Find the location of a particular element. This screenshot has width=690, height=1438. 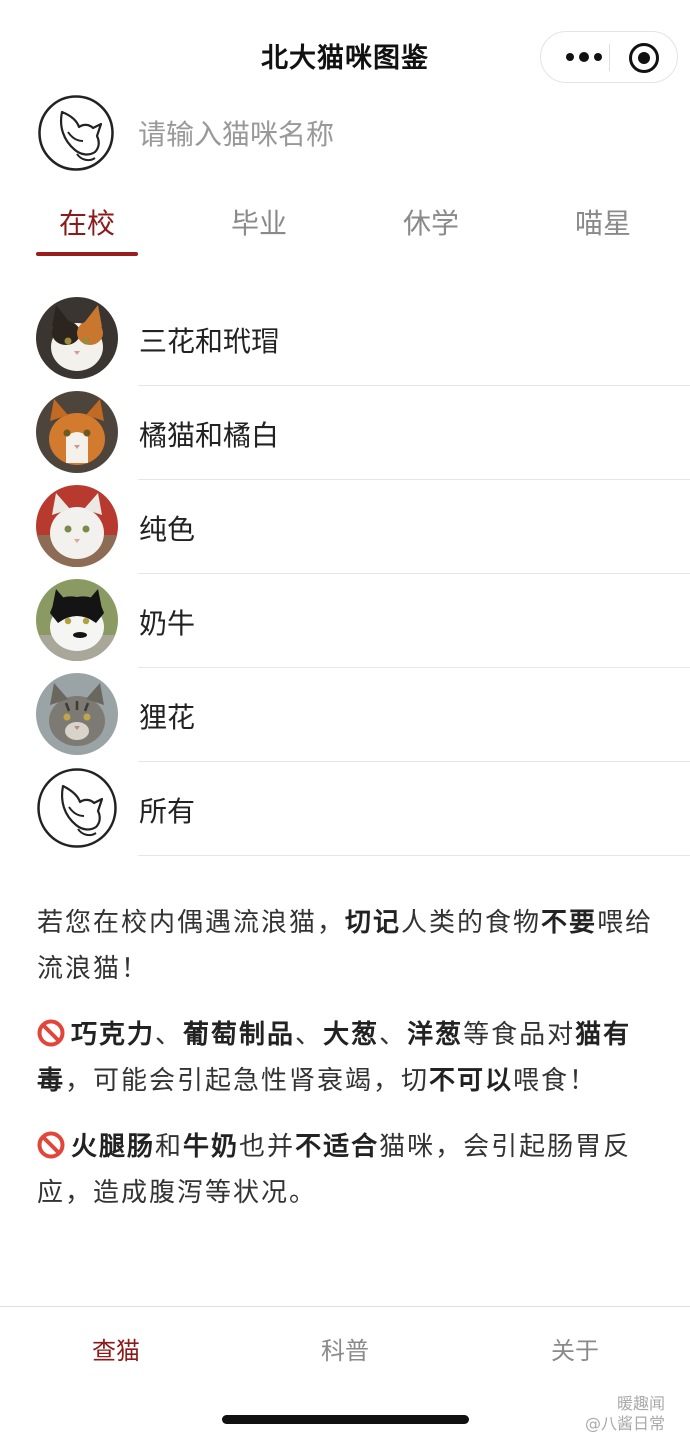

tabbar-item-science: 科普 is located at coordinates (345, 1348).